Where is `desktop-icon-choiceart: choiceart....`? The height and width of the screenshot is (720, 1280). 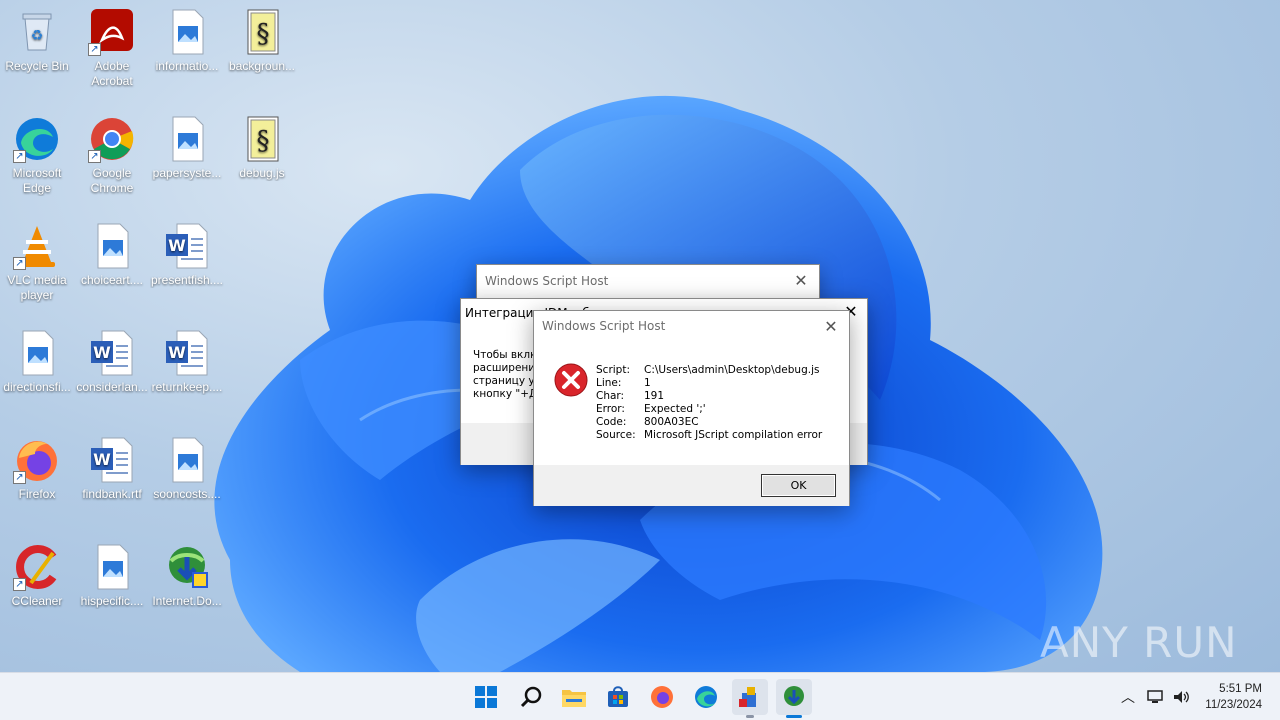 desktop-icon-choiceart: choiceart.... is located at coordinates (112, 255).